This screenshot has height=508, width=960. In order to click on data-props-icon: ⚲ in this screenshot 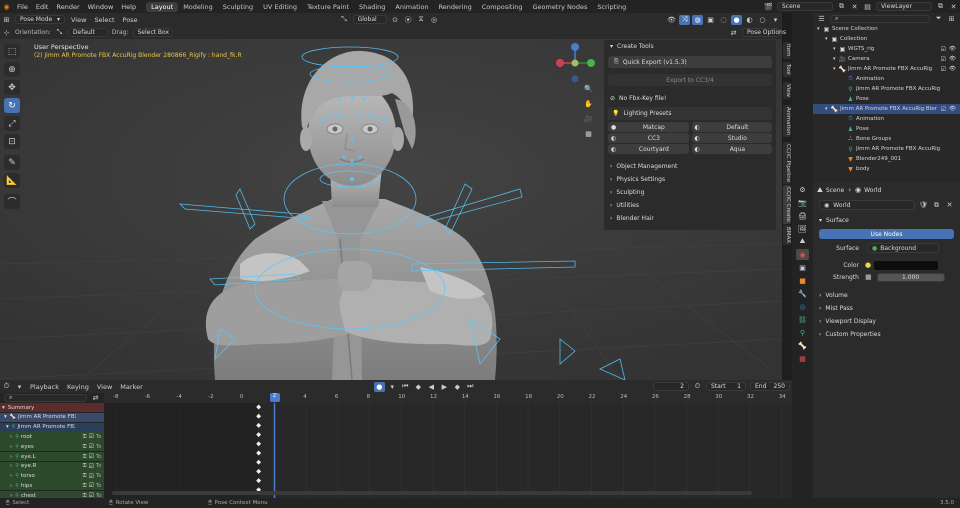, I will do `click(802, 332)`.